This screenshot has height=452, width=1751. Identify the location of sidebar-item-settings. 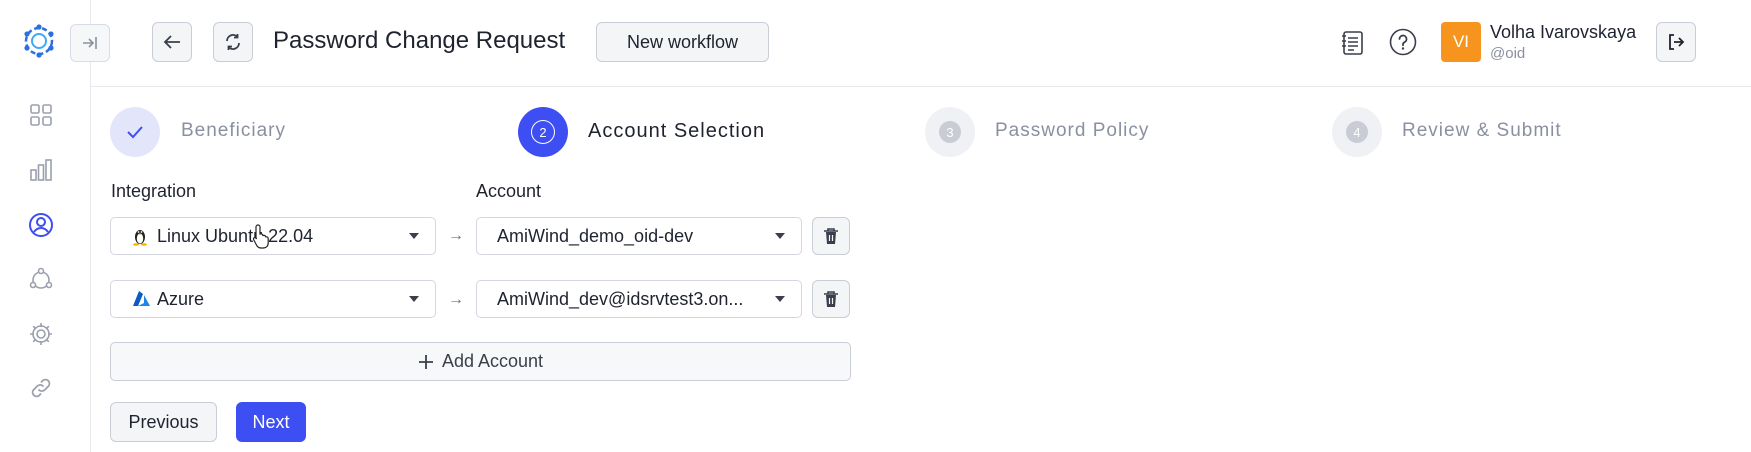
(41, 334).